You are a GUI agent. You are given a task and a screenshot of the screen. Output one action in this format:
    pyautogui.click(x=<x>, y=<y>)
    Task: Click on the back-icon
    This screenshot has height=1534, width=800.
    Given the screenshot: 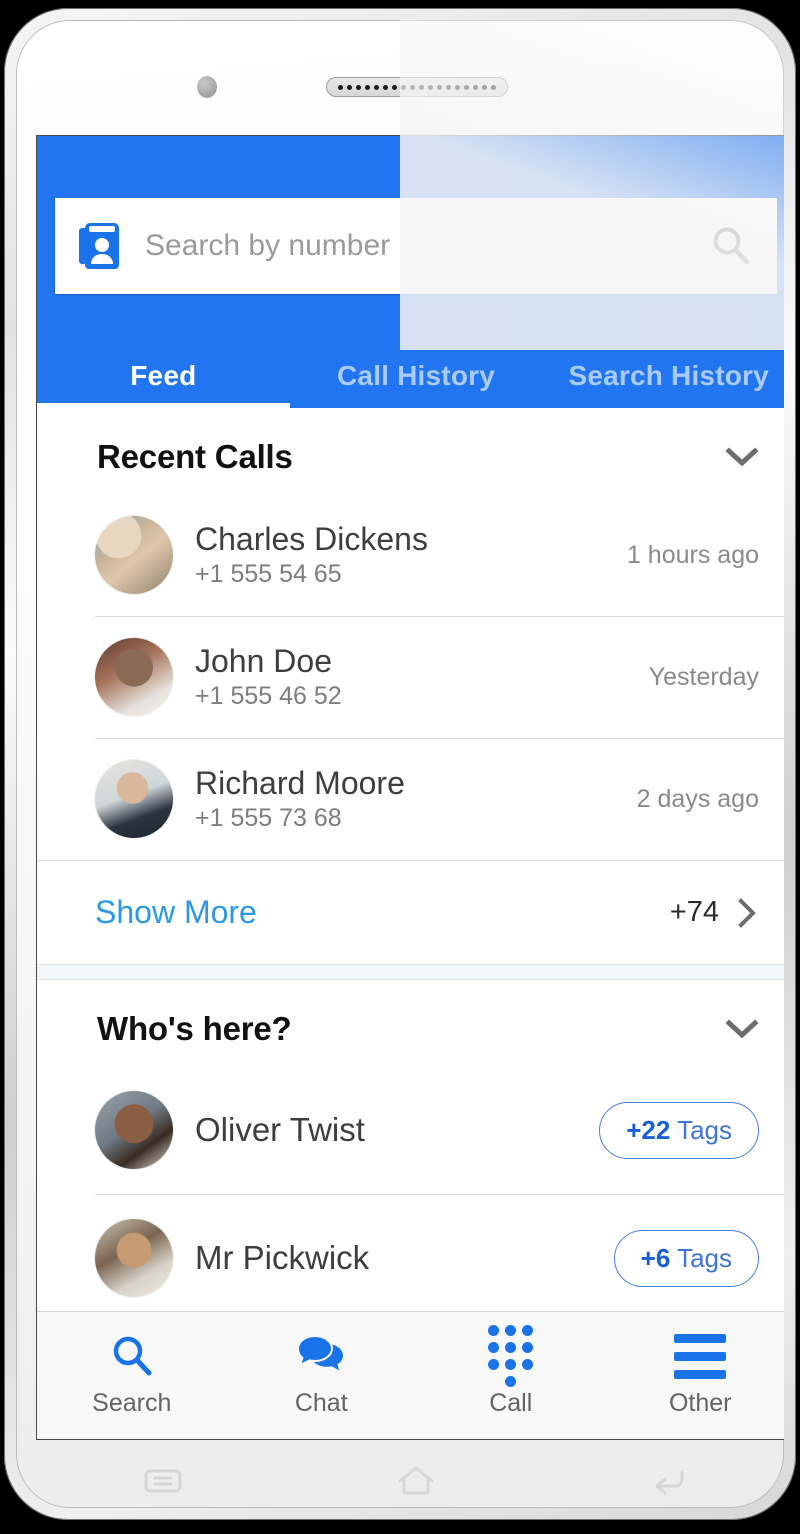 What is the action you would take?
    pyautogui.click(x=663, y=1481)
    